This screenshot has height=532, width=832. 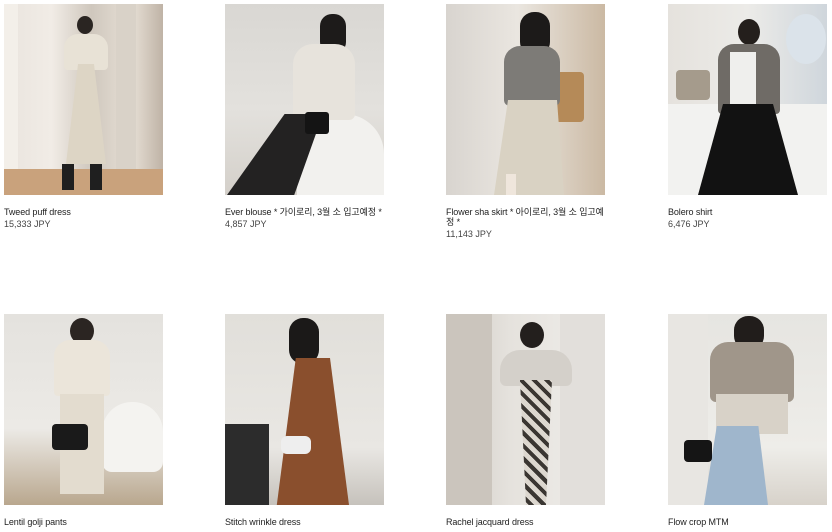 I want to click on product-card: Lentil golji pants, so click(x=84, y=421).